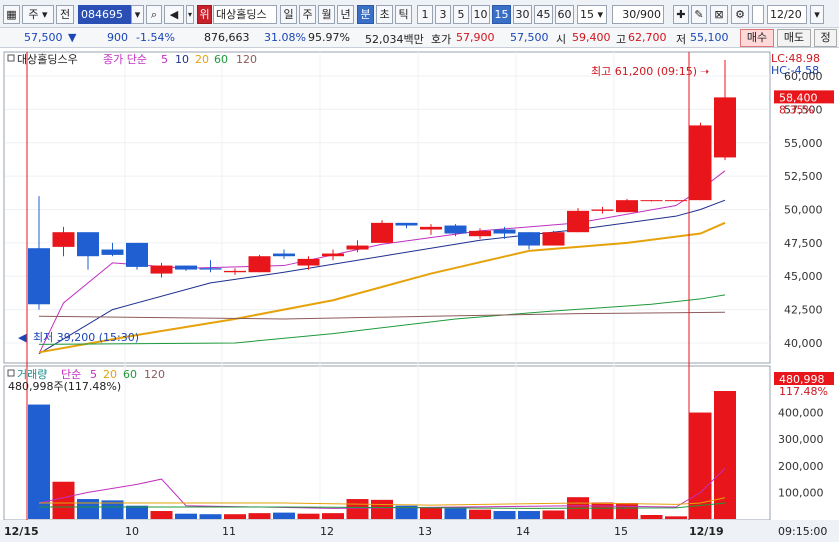  What do you see at coordinates (803, 210) in the screenshot?
I see `y-tick-50000: 50,000` at bounding box center [803, 210].